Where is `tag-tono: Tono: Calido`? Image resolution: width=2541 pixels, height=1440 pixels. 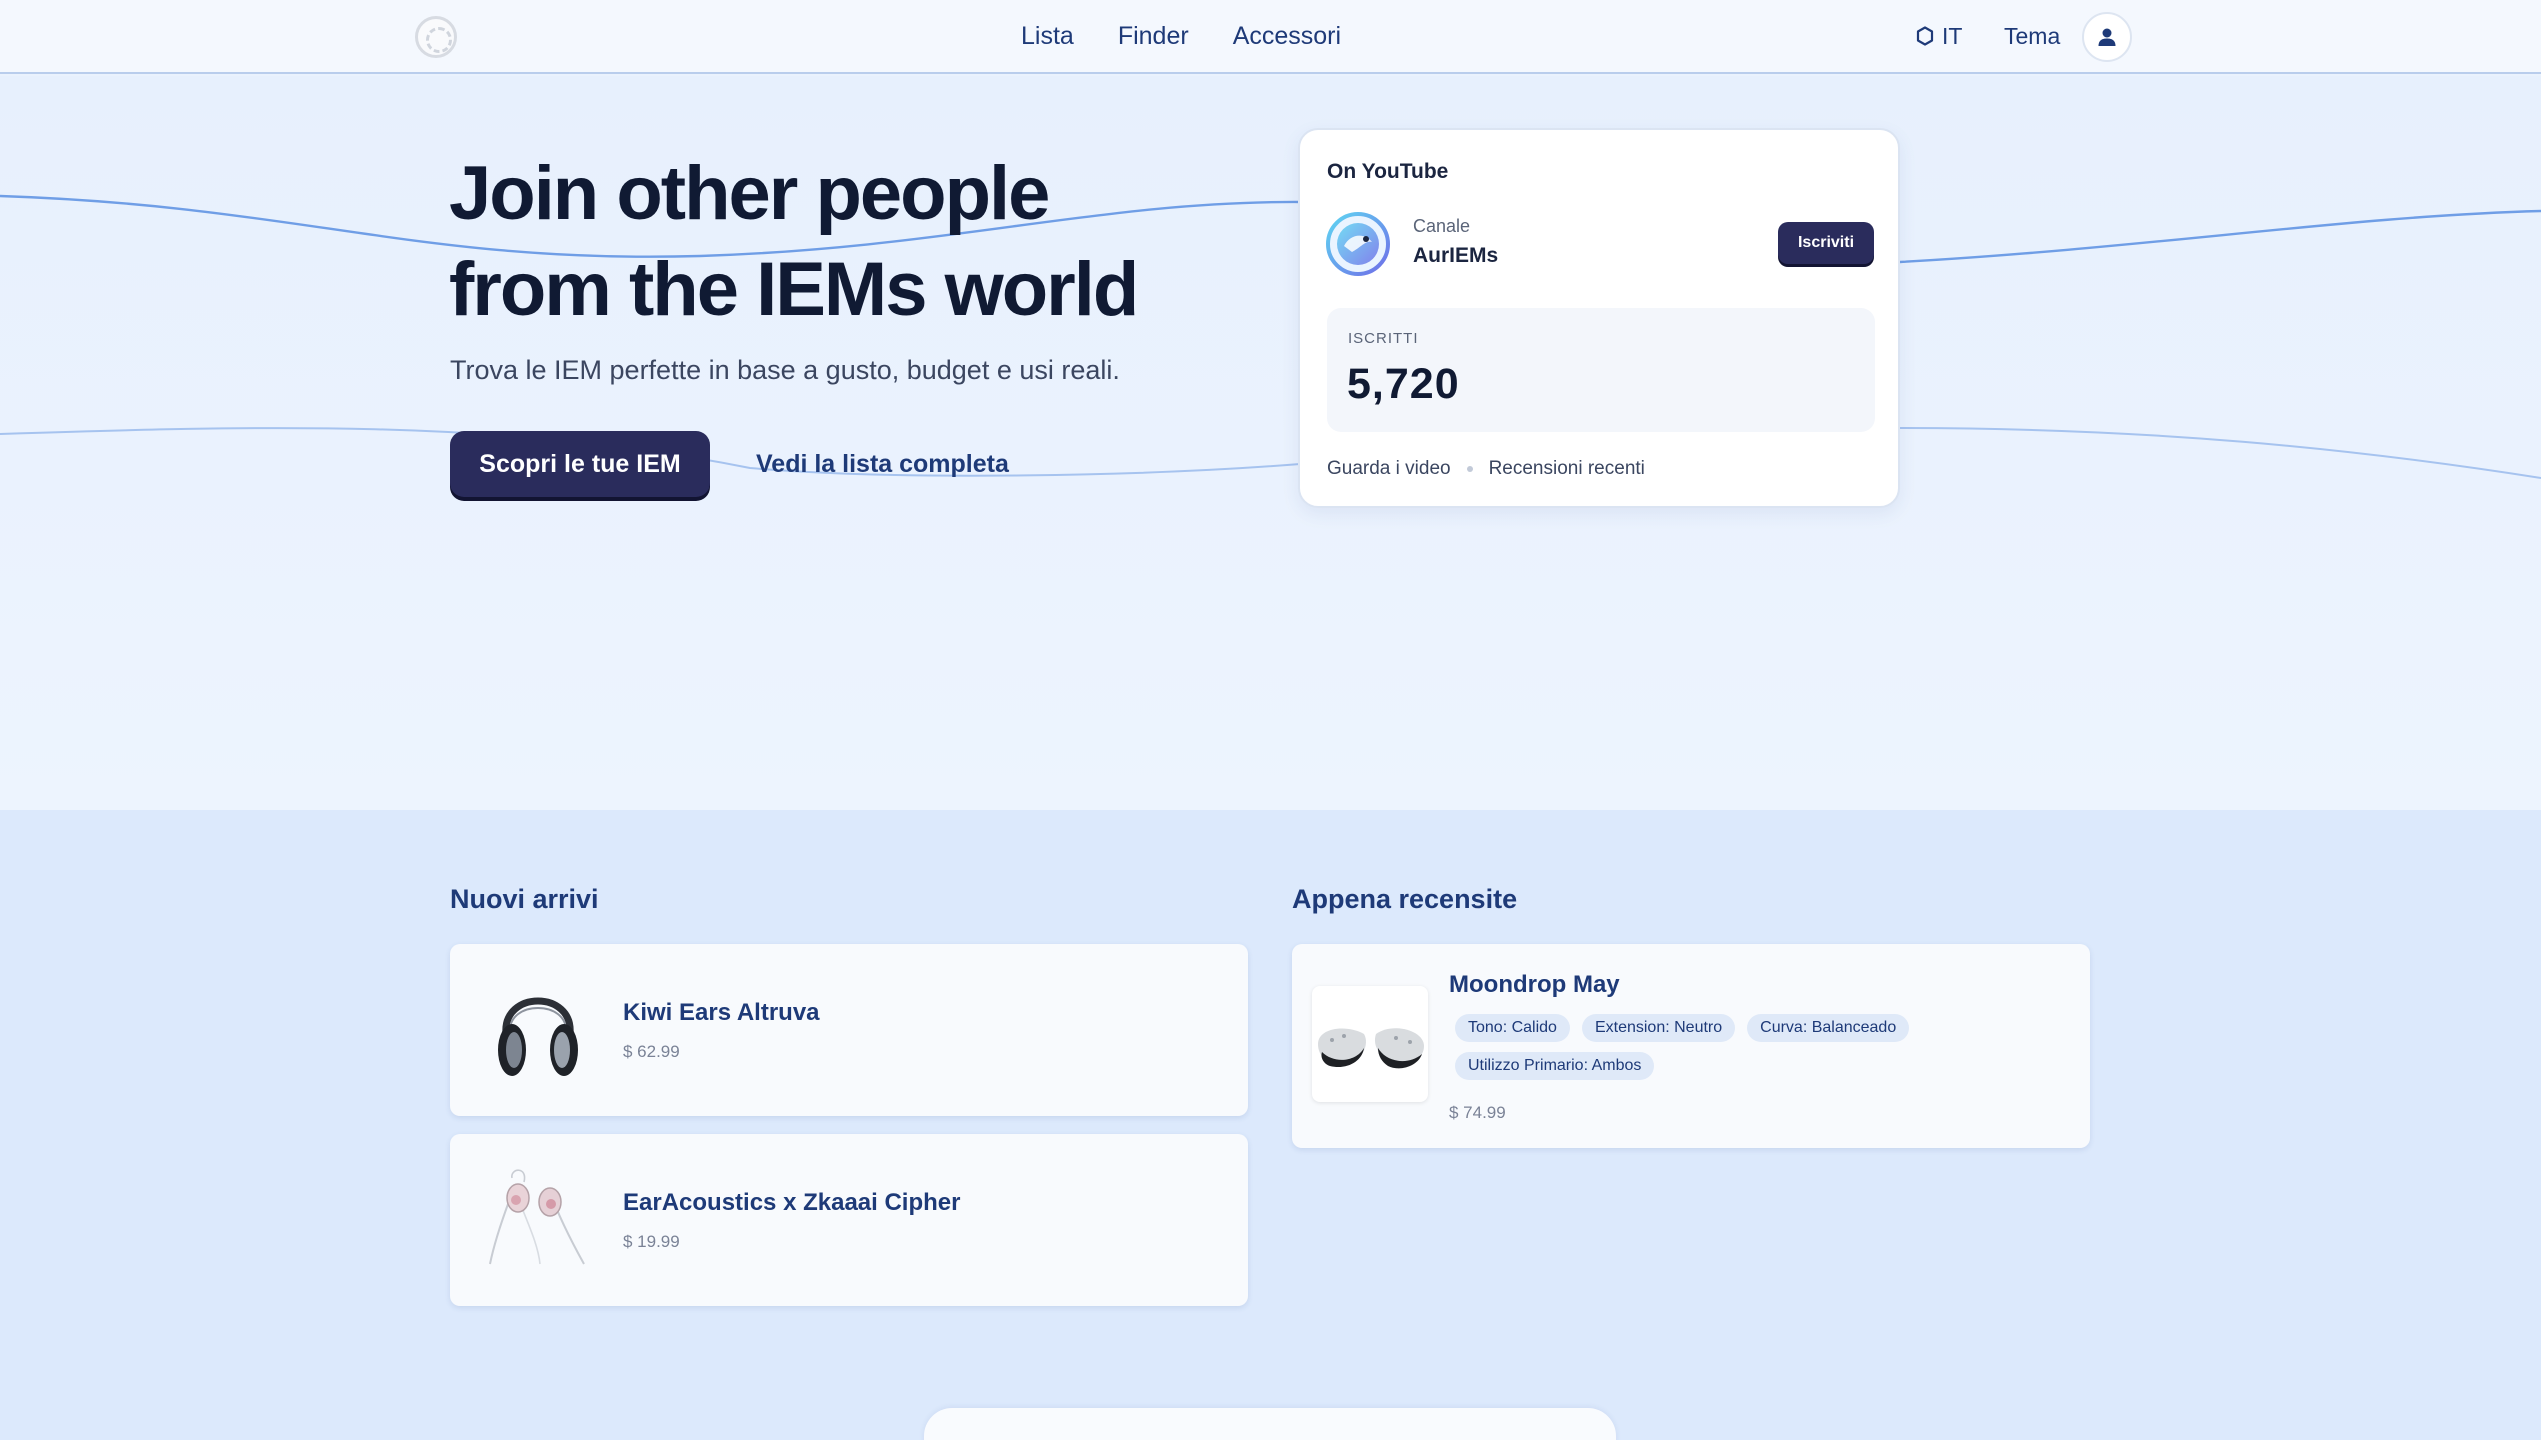 tag-tono: Tono: Calido is located at coordinates (1512, 1028).